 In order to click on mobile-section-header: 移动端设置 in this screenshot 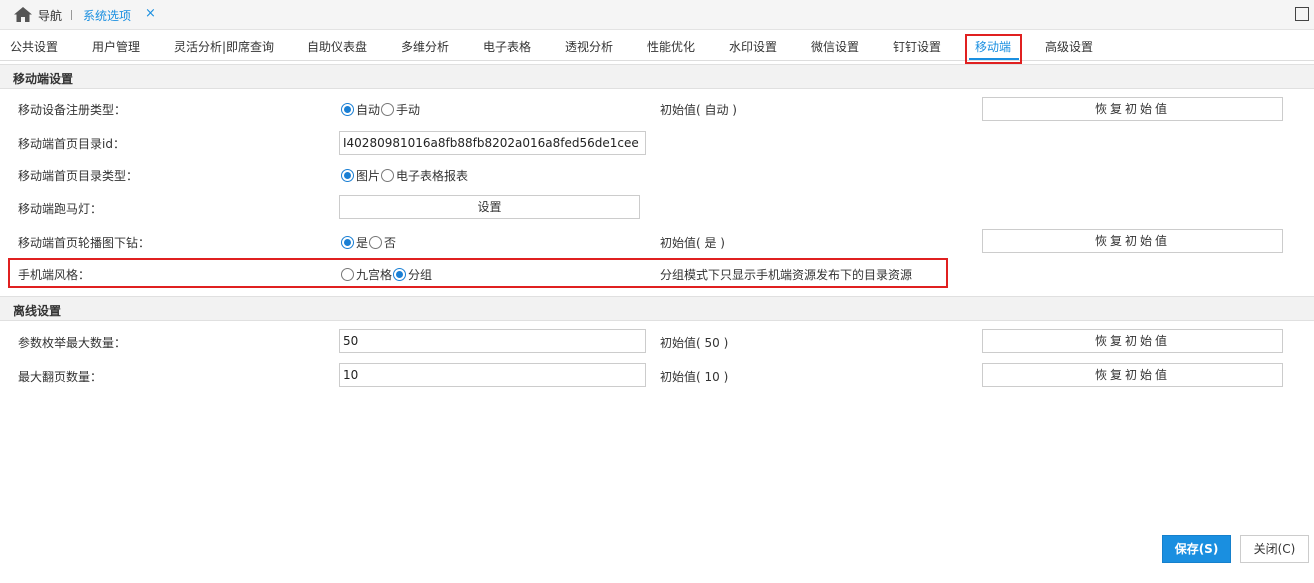, I will do `click(657, 76)`.